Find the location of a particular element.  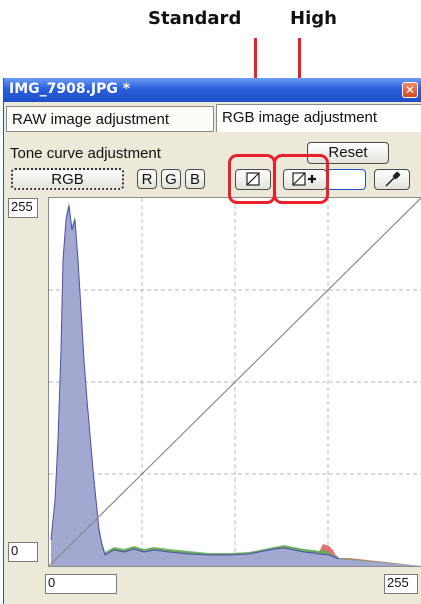

channel-g-button: G is located at coordinates (171, 179).